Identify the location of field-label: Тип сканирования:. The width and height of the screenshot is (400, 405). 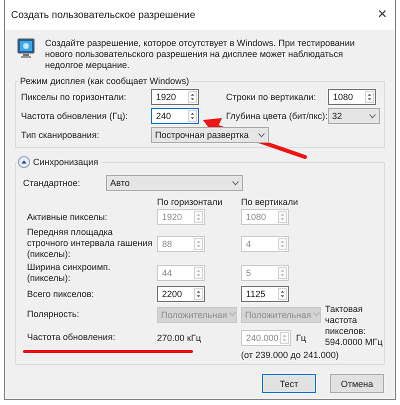
(60, 135).